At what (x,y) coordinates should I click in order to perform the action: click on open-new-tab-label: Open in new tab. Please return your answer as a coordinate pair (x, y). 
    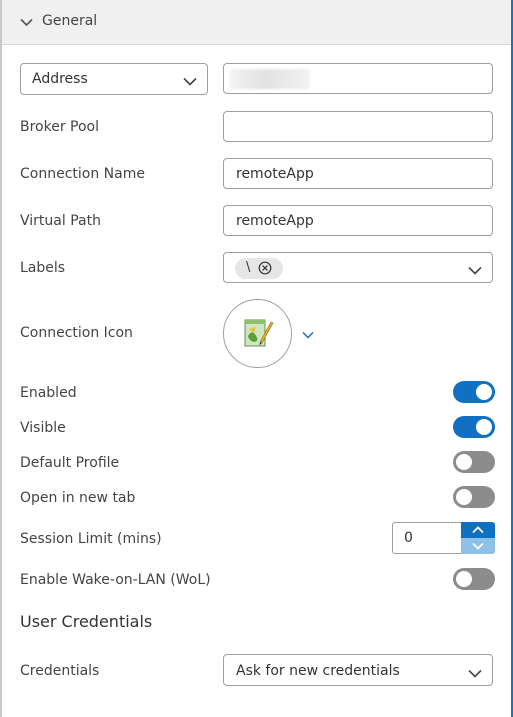
    Looking at the image, I should click on (78, 498).